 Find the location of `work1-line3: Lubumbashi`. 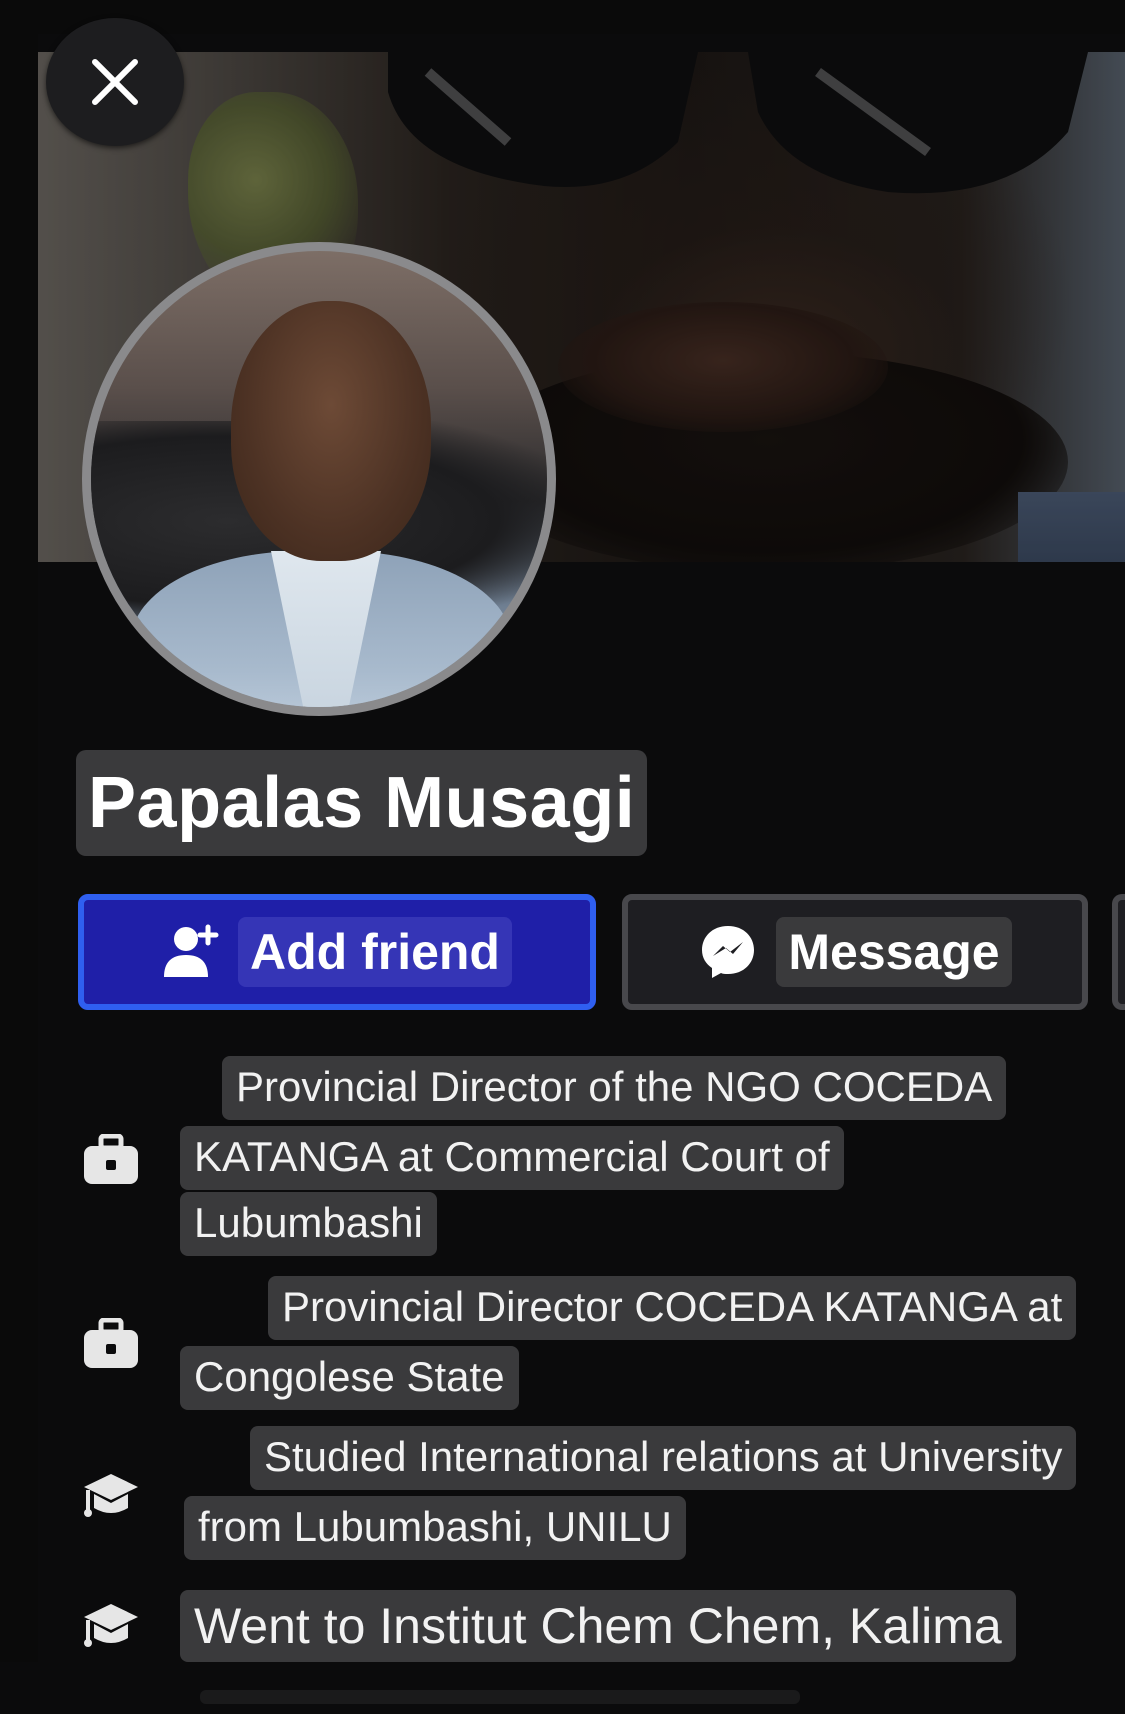

work1-line3: Lubumbashi is located at coordinates (308, 1224).